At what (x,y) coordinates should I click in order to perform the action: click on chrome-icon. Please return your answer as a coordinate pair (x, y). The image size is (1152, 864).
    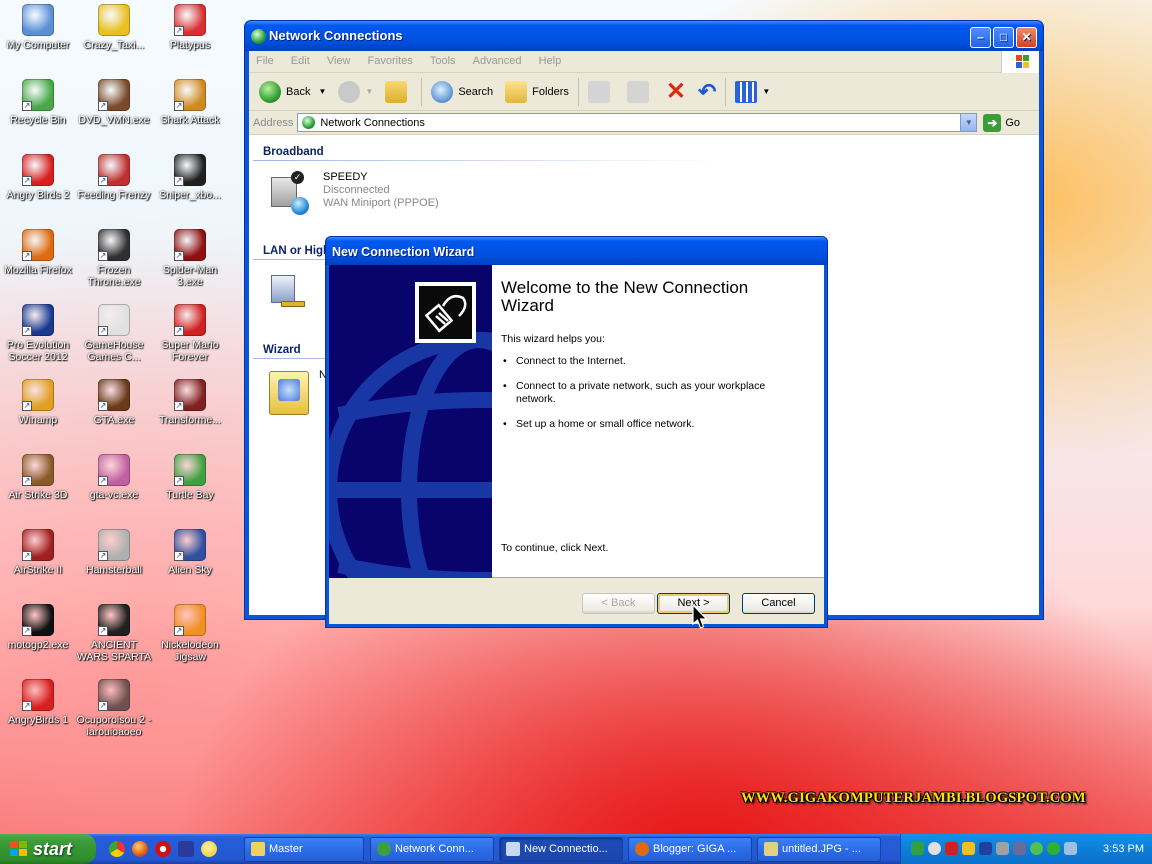
    Looking at the image, I should click on (117, 849).